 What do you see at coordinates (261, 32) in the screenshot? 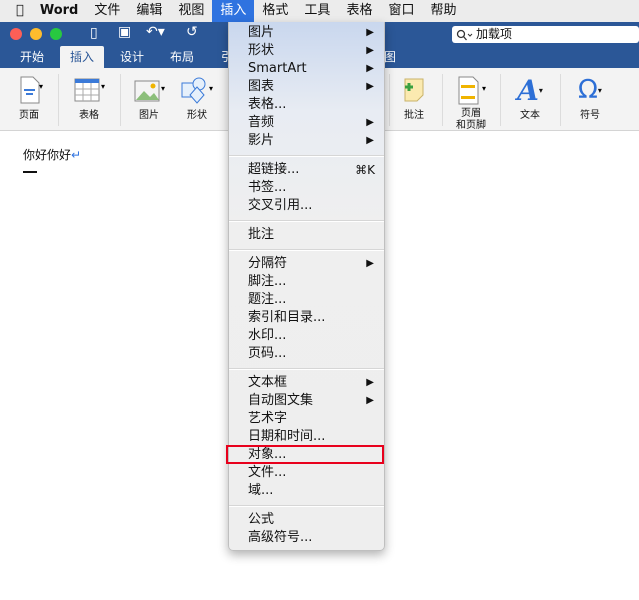
I see `menu-item-label: 图片` at bounding box center [261, 32].